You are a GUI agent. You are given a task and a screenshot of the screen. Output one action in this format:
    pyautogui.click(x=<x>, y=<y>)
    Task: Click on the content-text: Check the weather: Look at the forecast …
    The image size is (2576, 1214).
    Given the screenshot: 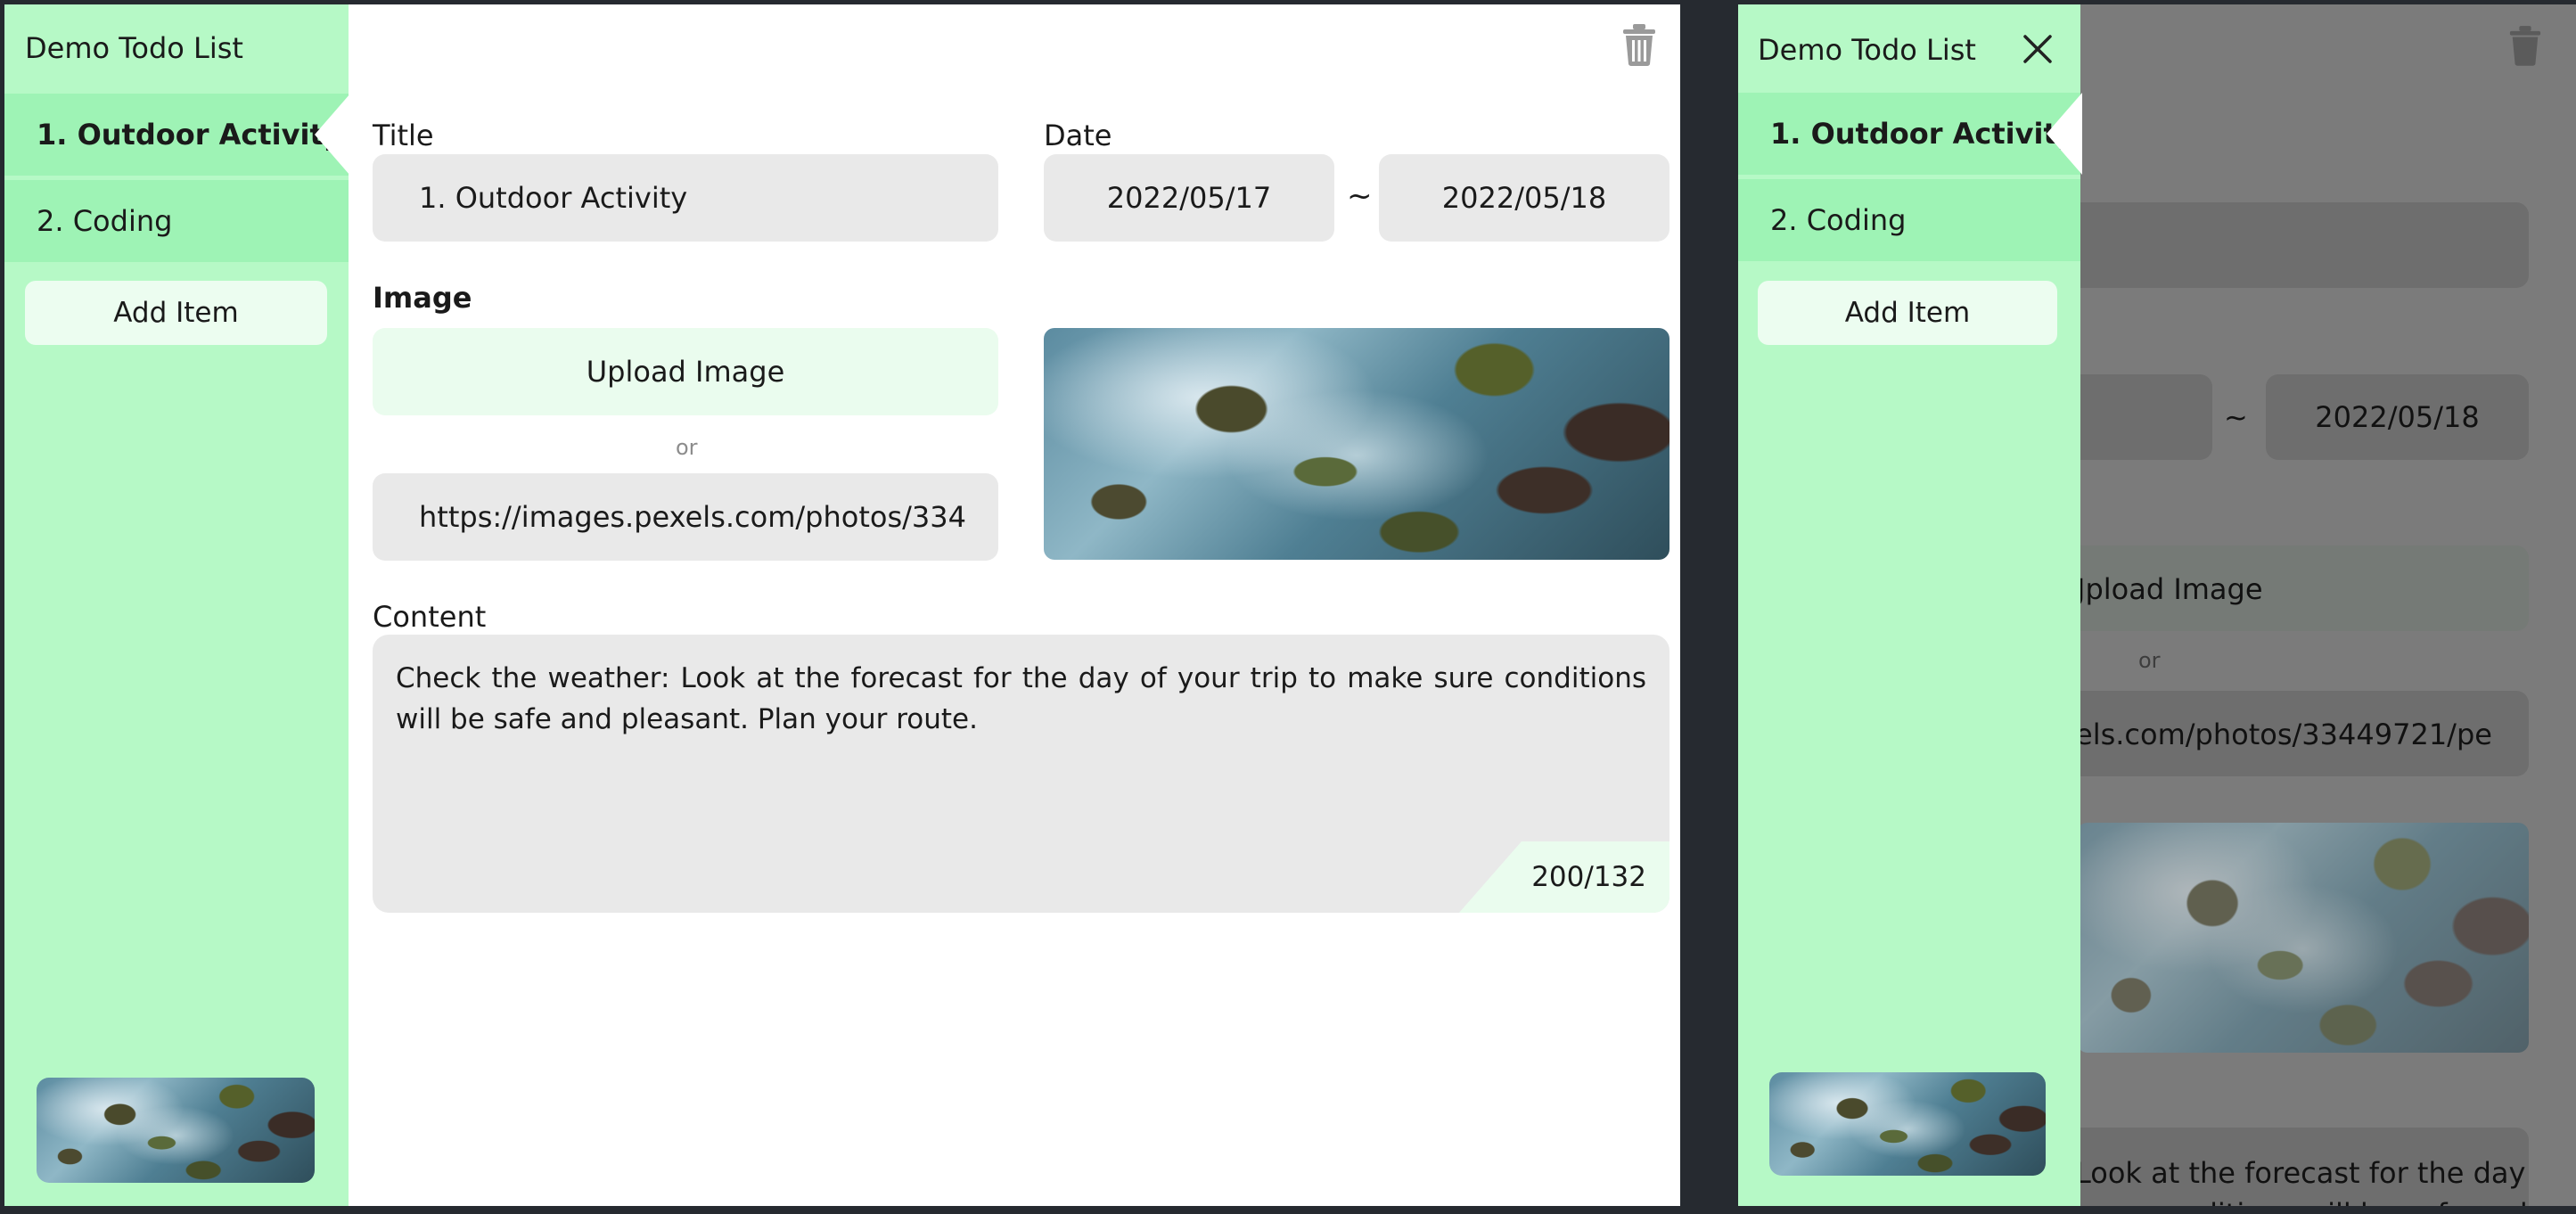 What is the action you would take?
    pyautogui.click(x=1021, y=698)
    